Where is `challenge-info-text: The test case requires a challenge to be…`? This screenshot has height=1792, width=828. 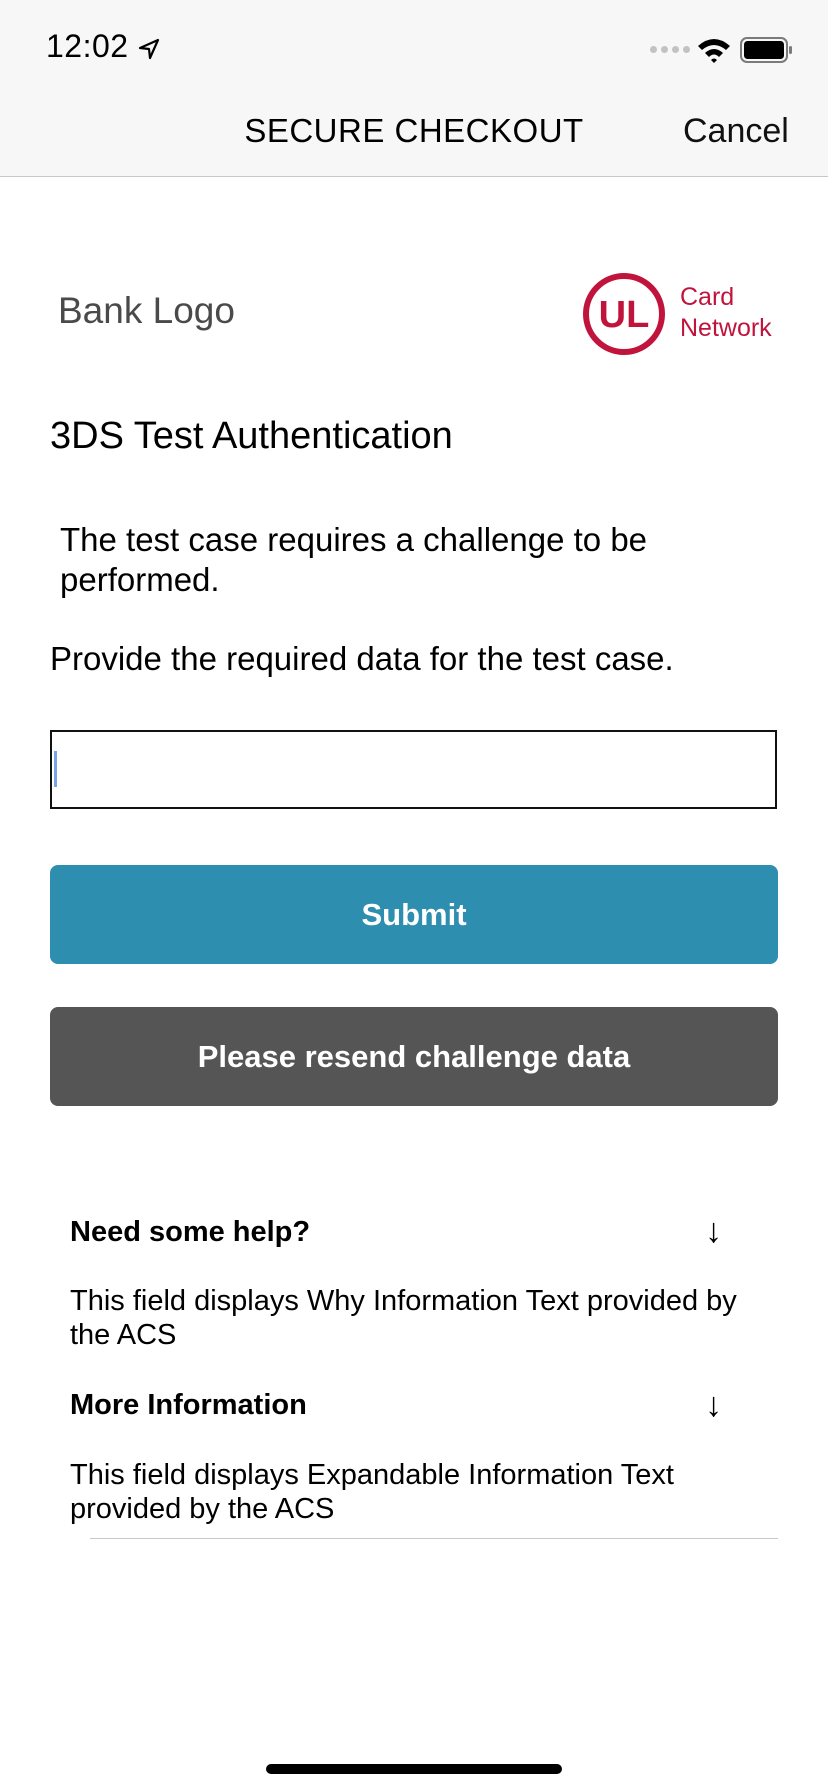
challenge-info-text: The test case requires a challenge to be… is located at coordinates (354, 559).